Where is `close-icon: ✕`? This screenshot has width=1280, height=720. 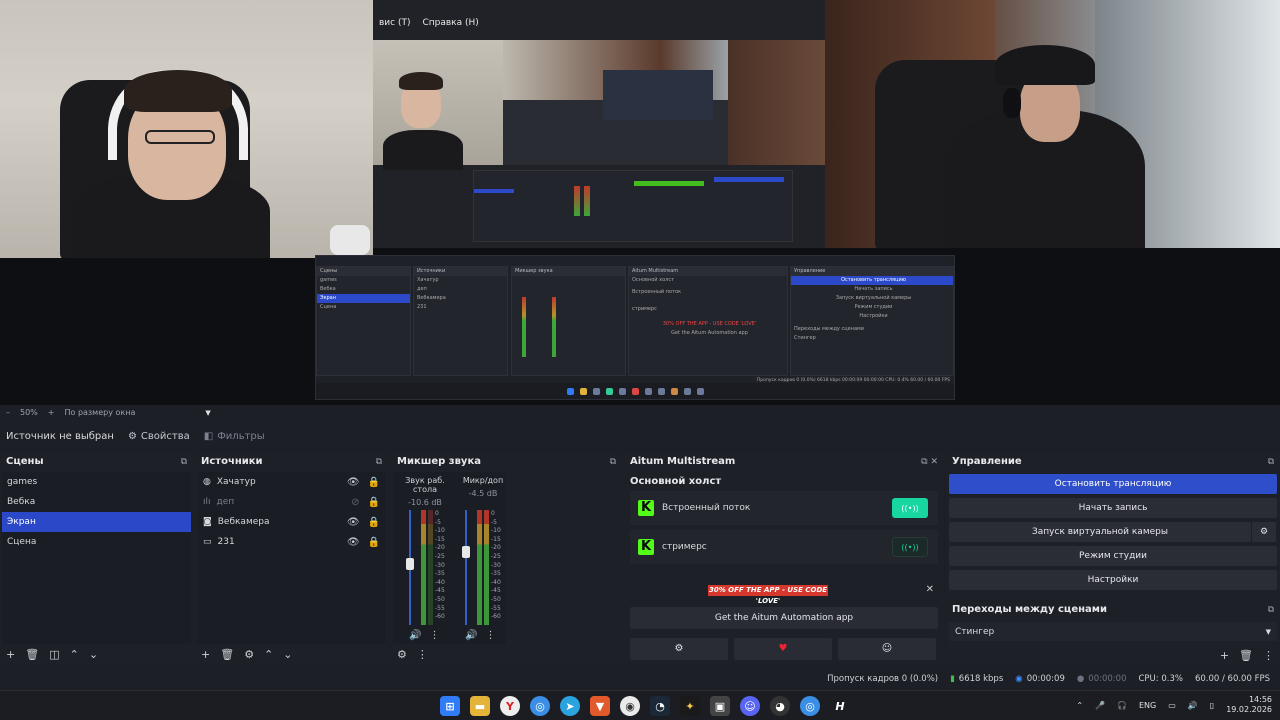
close-icon: ✕ is located at coordinates (930, 589).